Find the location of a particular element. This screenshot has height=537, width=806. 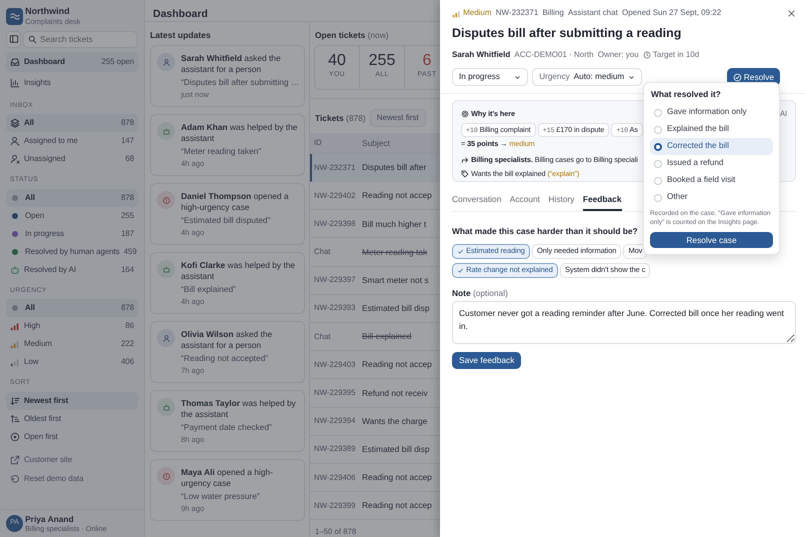

meta-text: Assistant chat is located at coordinates (593, 13).